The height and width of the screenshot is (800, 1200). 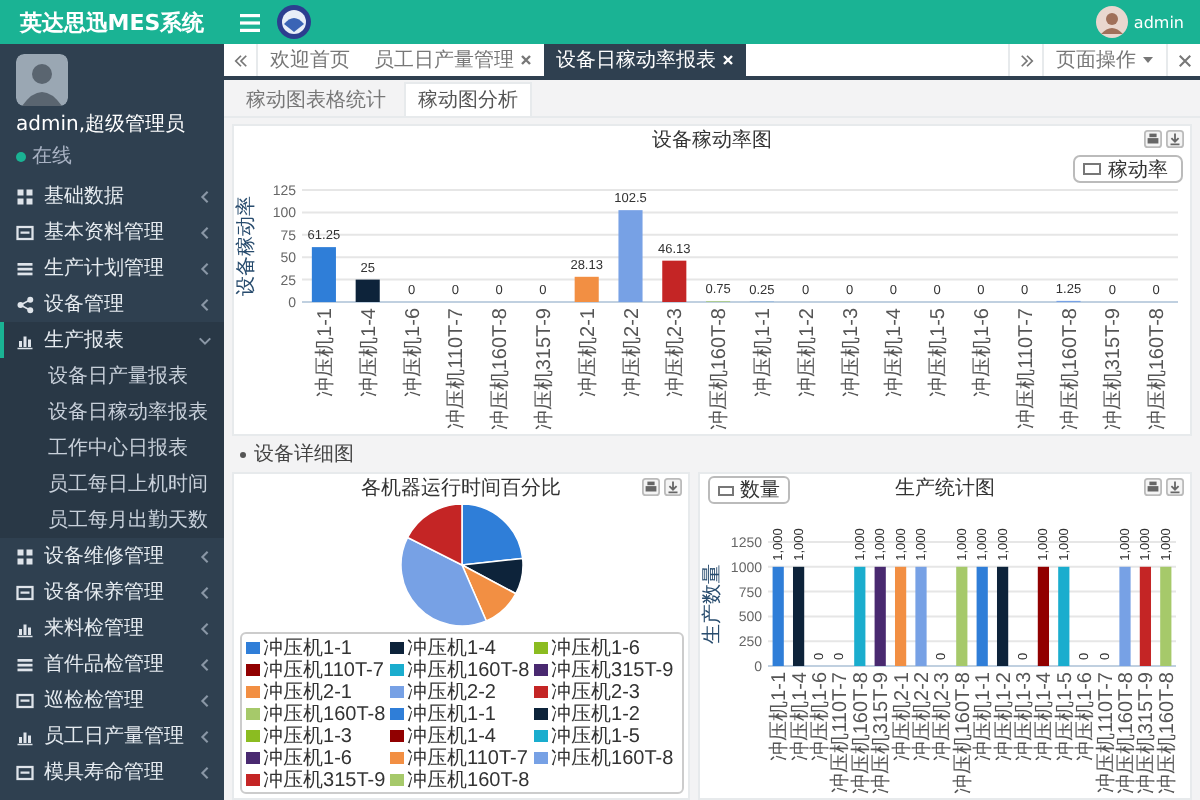 I want to click on legend-label: 冲压机1-5, so click(x=595, y=735).